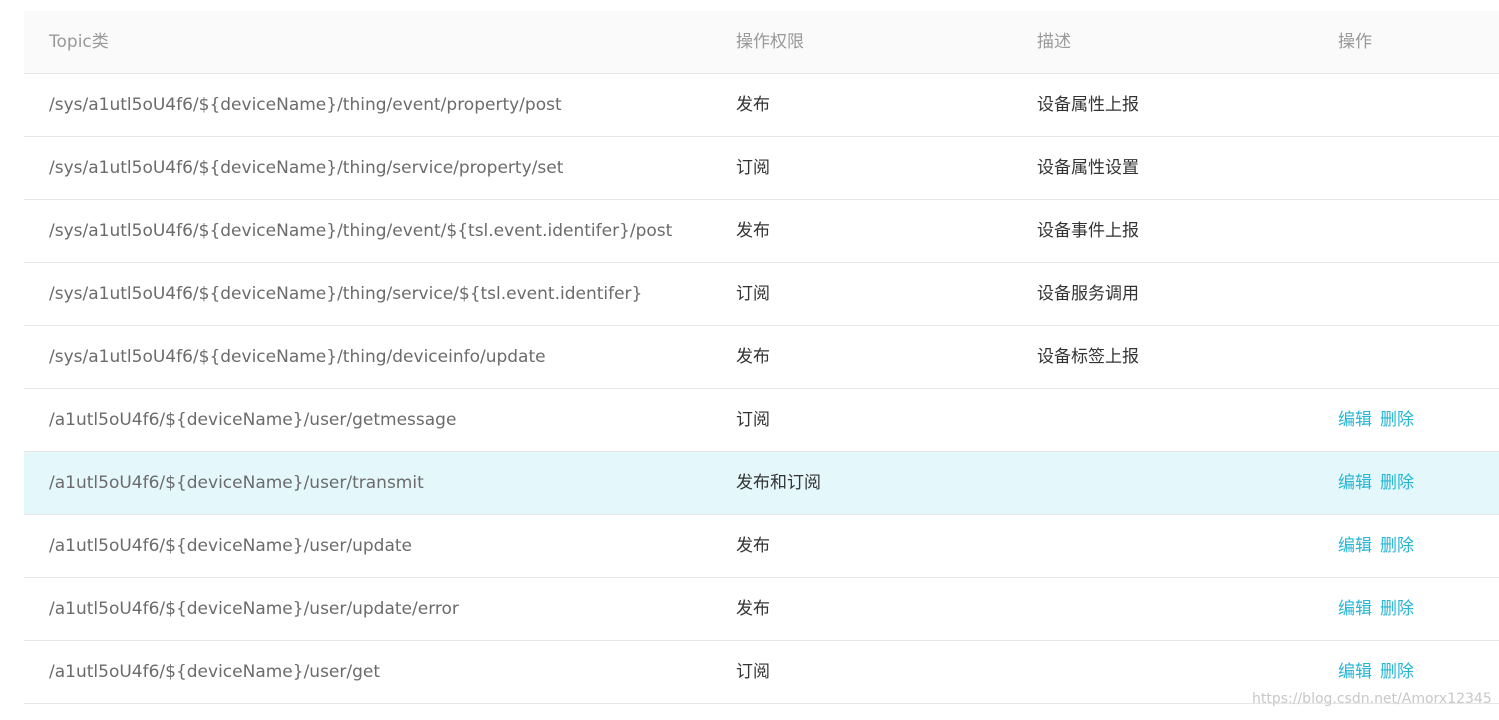  What do you see at coordinates (1088, 231) in the screenshot?
I see `description-cell: 设备事件上报` at bounding box center [1088, 231].